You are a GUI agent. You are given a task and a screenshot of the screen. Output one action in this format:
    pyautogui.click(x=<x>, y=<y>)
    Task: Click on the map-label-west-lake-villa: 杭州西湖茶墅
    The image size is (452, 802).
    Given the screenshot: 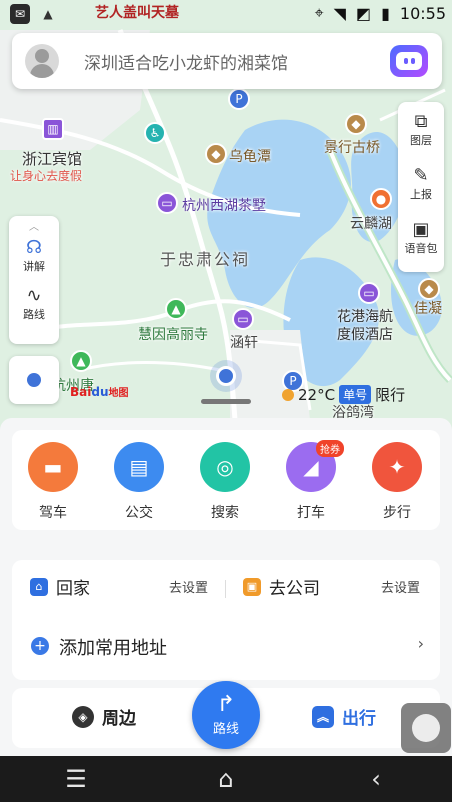 What is the action you would take?
    pyautogui.click(x=224, y=205)
    